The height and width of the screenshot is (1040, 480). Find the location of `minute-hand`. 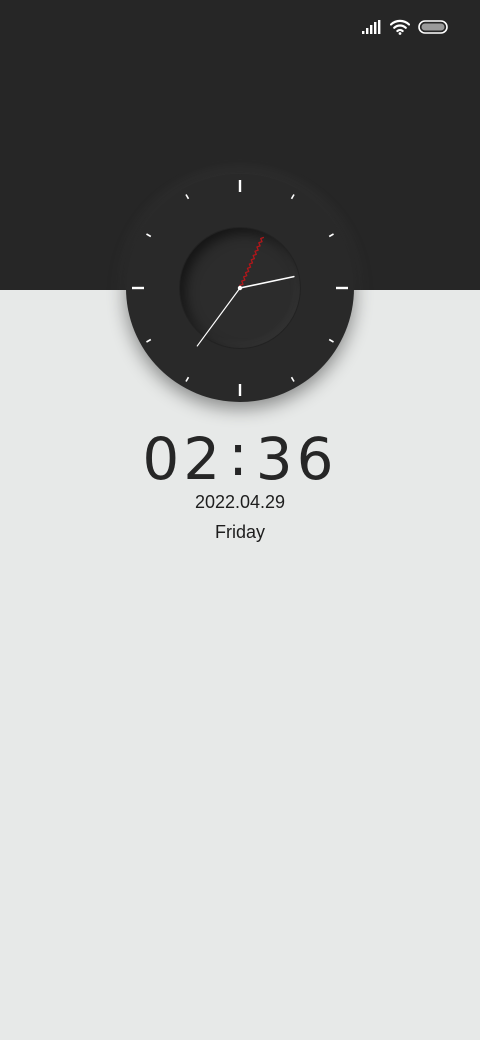

minute-hand is located at coordinates (218, 317).